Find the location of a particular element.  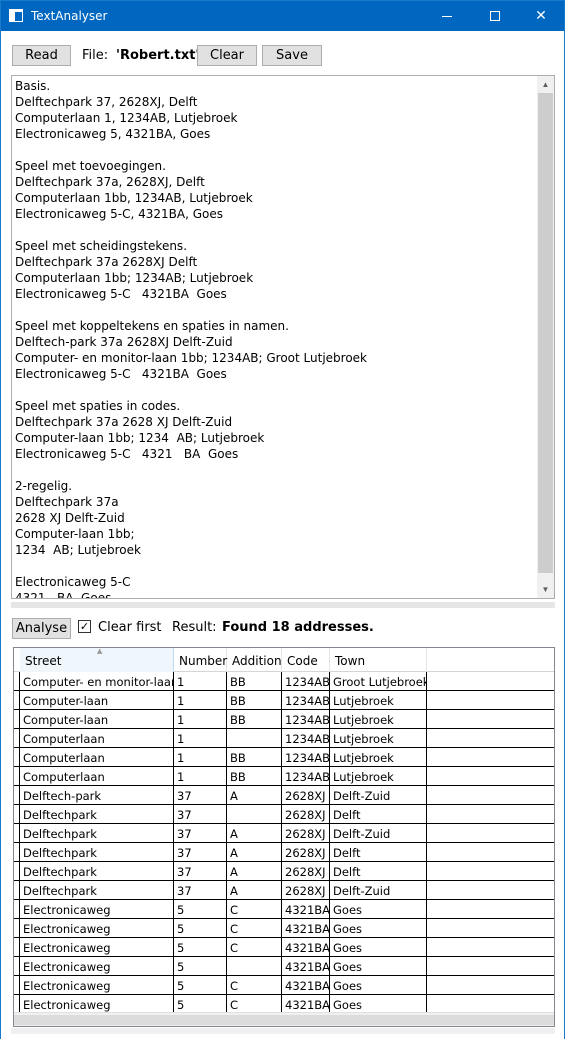

column-header-street: ▲ Street is located at coordinates (97, 660).